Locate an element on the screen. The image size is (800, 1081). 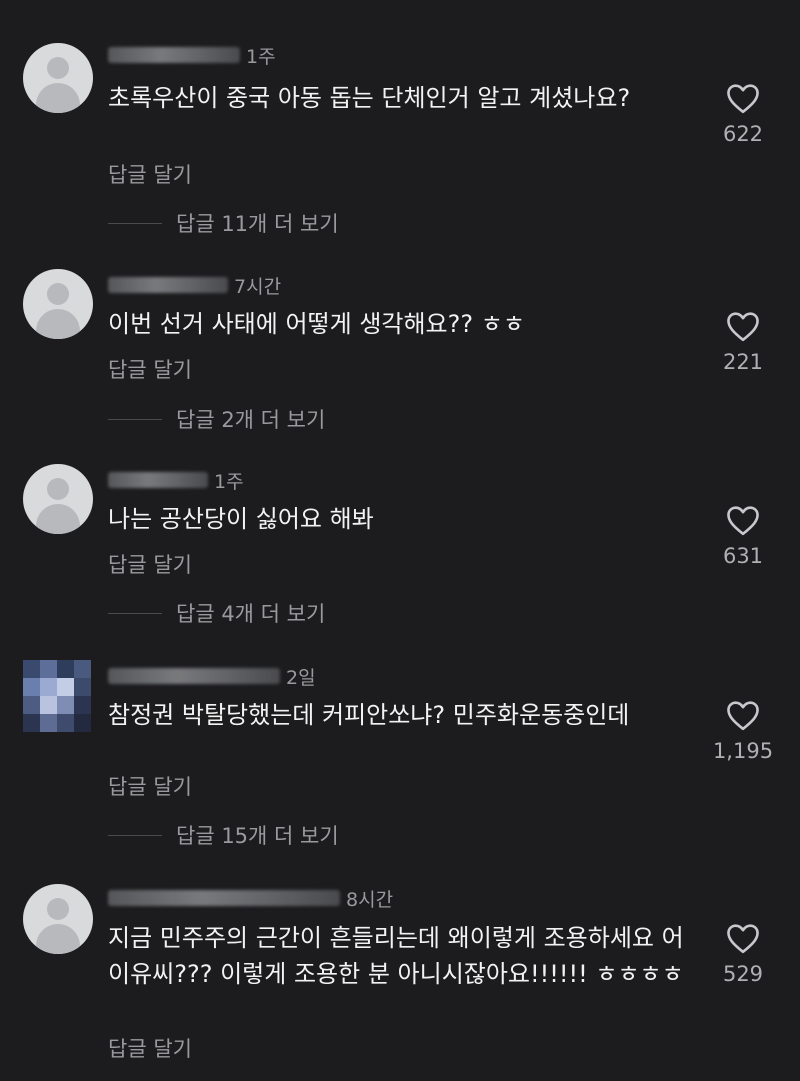
like-count: 529 is located at coordinates (743, 974).